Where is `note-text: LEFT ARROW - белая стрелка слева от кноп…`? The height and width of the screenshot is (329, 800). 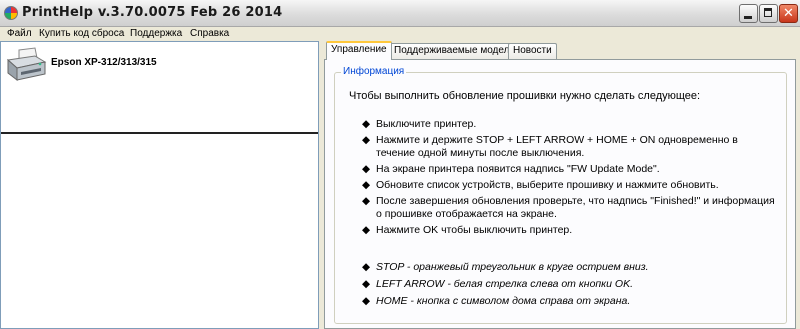
note-text: LEFT ARROW - белая стрелка слева от кноп… is located at coordinates (504, 284).